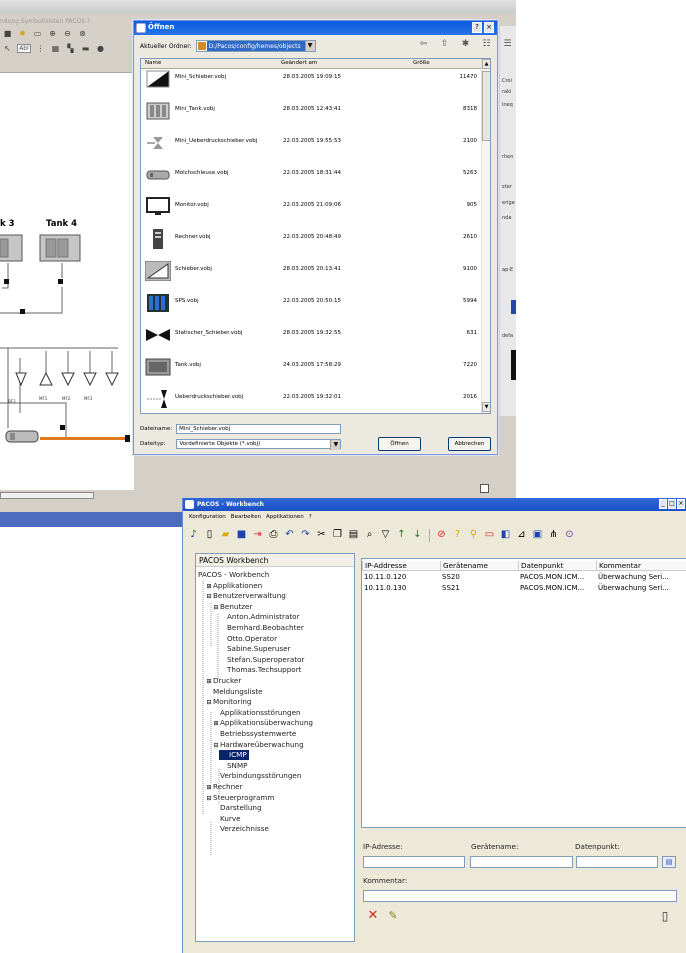 This screenshot has height=953, width=686. What do you see at coordinates (22, 33) in the screenshot?
I see `settings-icon: ✹` at bounding box center [22, 33].